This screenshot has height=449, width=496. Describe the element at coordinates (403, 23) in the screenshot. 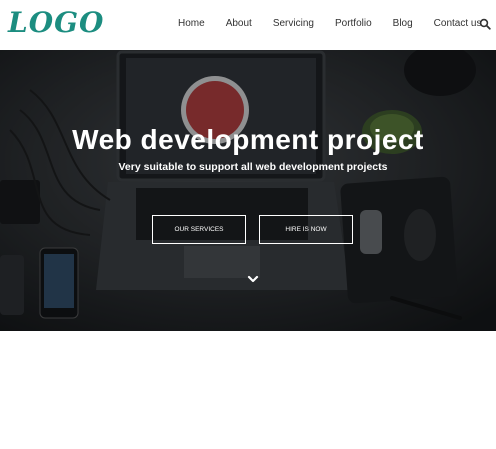

I see `nav-item-blog: Blog` at that location.